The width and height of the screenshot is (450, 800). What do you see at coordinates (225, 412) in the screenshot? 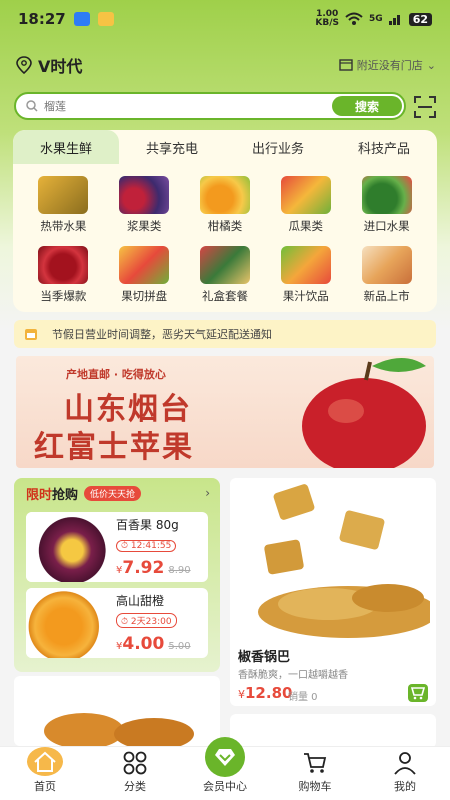
I see `promo-banner: 产地直邮 · 吃得放心 山东烟台 红富士苹果` at bounding box center [225, 412].